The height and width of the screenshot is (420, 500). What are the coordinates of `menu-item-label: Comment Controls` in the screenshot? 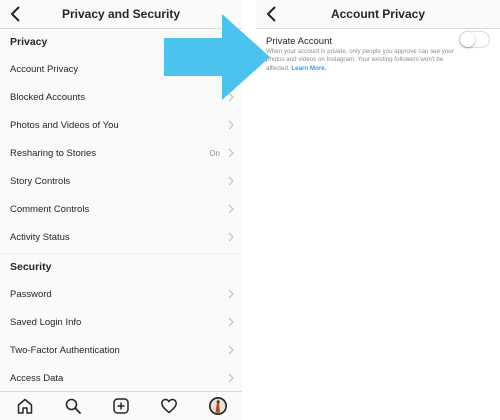 It's located at (50, 209).